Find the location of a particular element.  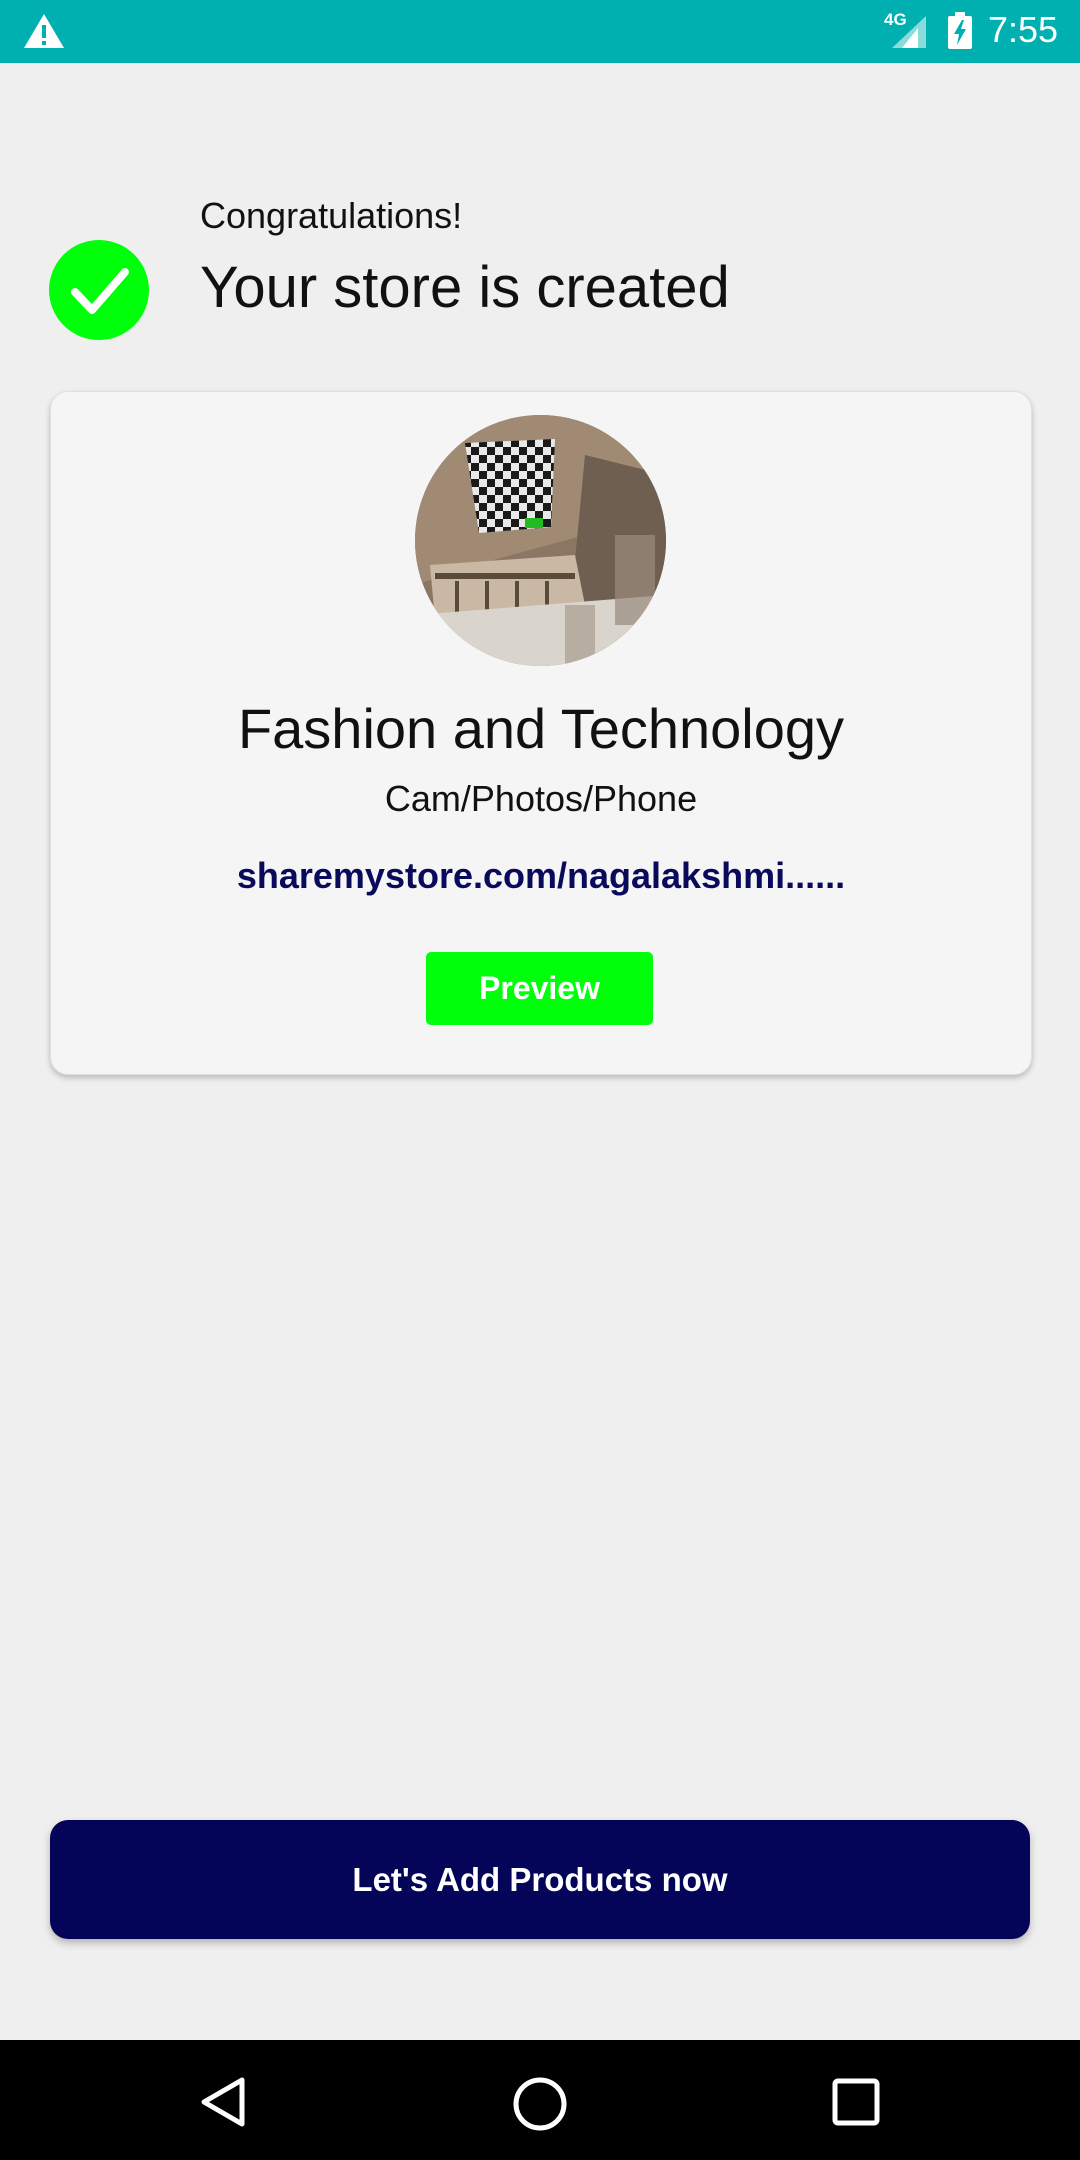

warning-icon is located at coordinates (44, 31).